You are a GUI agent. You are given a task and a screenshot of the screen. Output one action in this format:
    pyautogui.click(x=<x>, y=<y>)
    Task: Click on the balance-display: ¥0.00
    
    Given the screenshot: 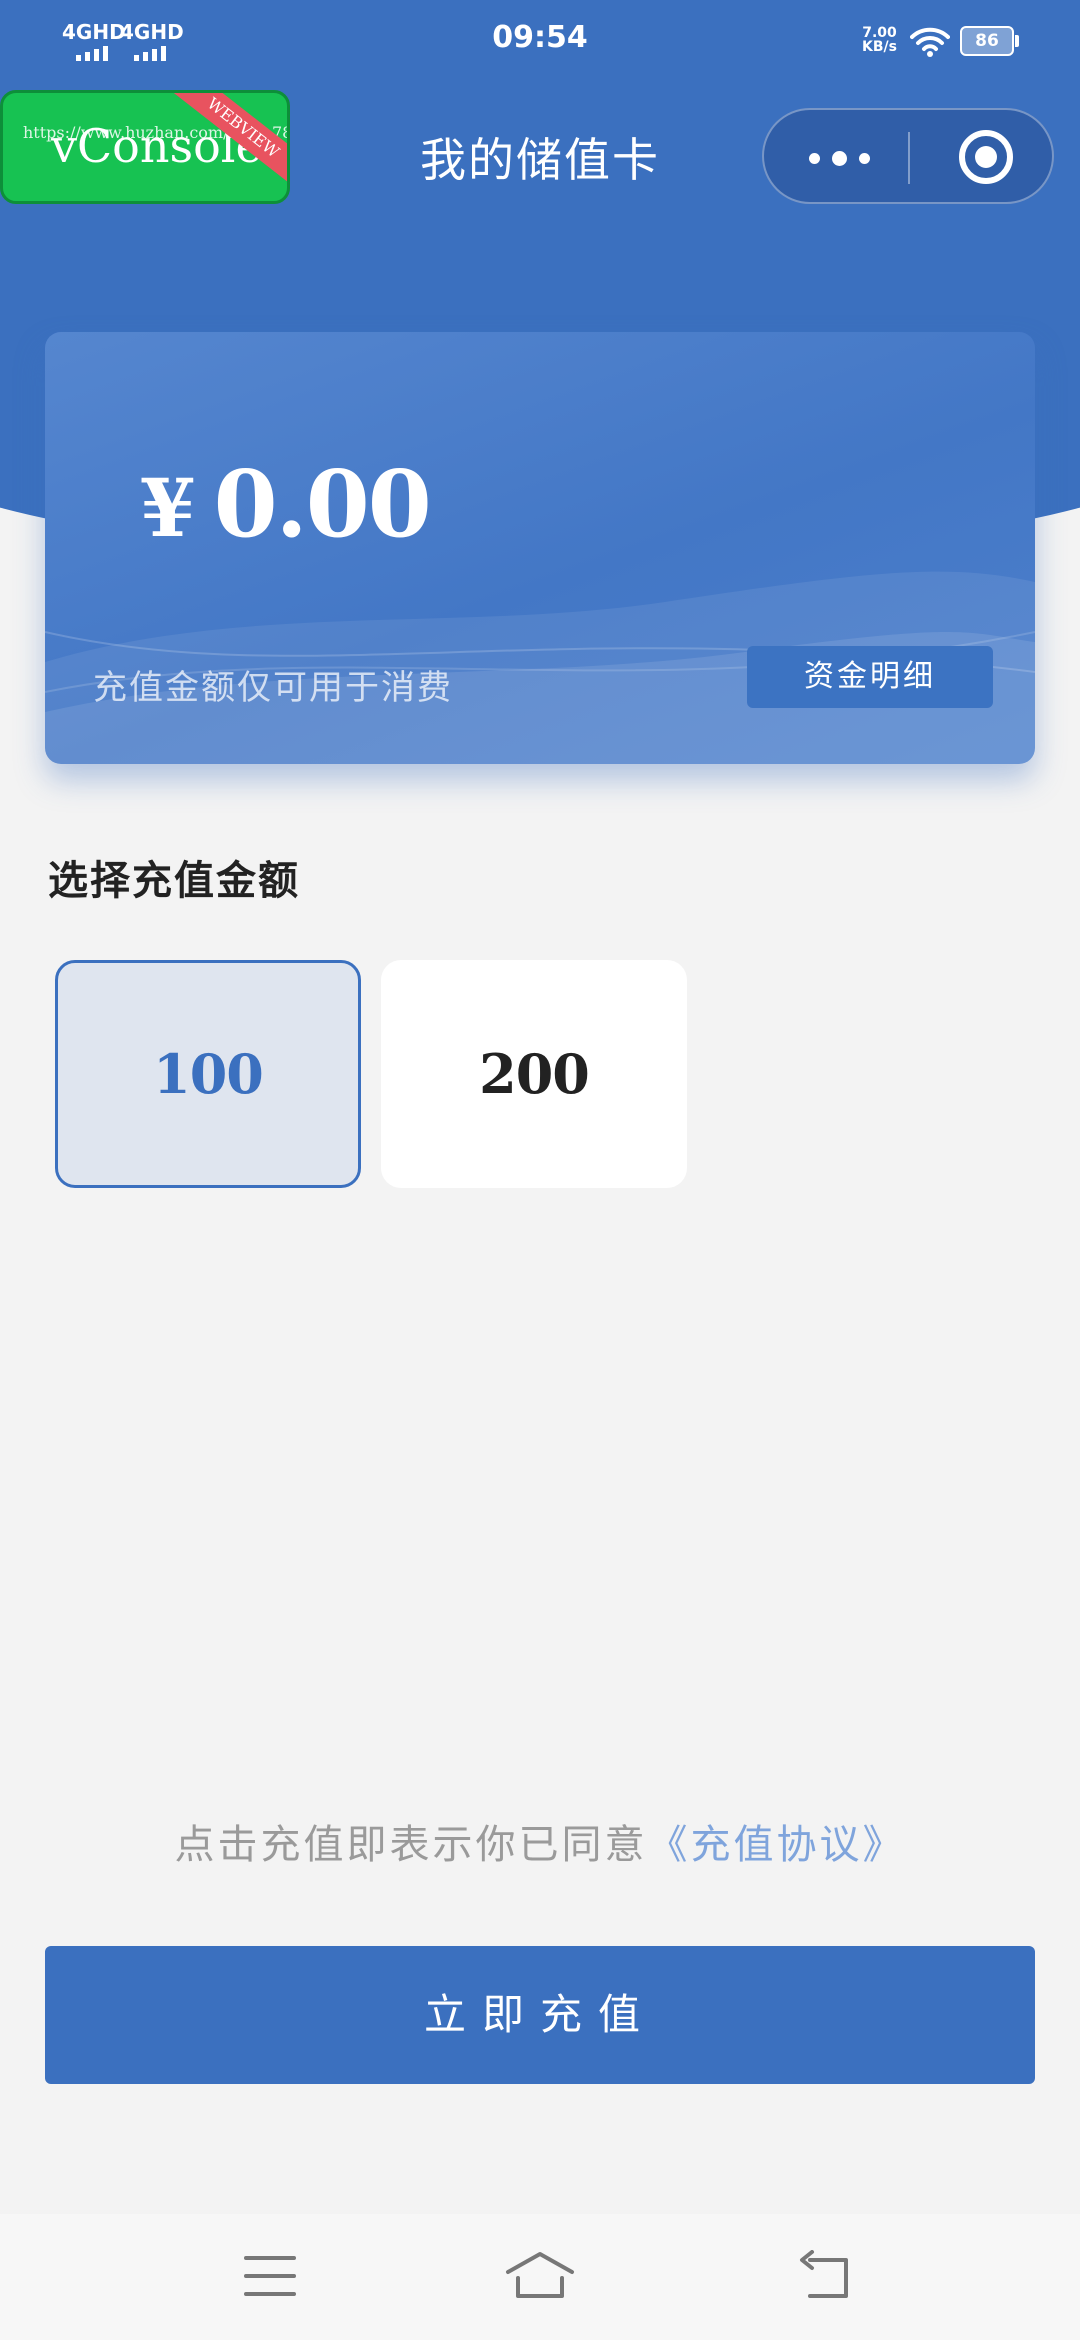 What is the action you would take?
    pyautogui.click(x=286, y=504)
    